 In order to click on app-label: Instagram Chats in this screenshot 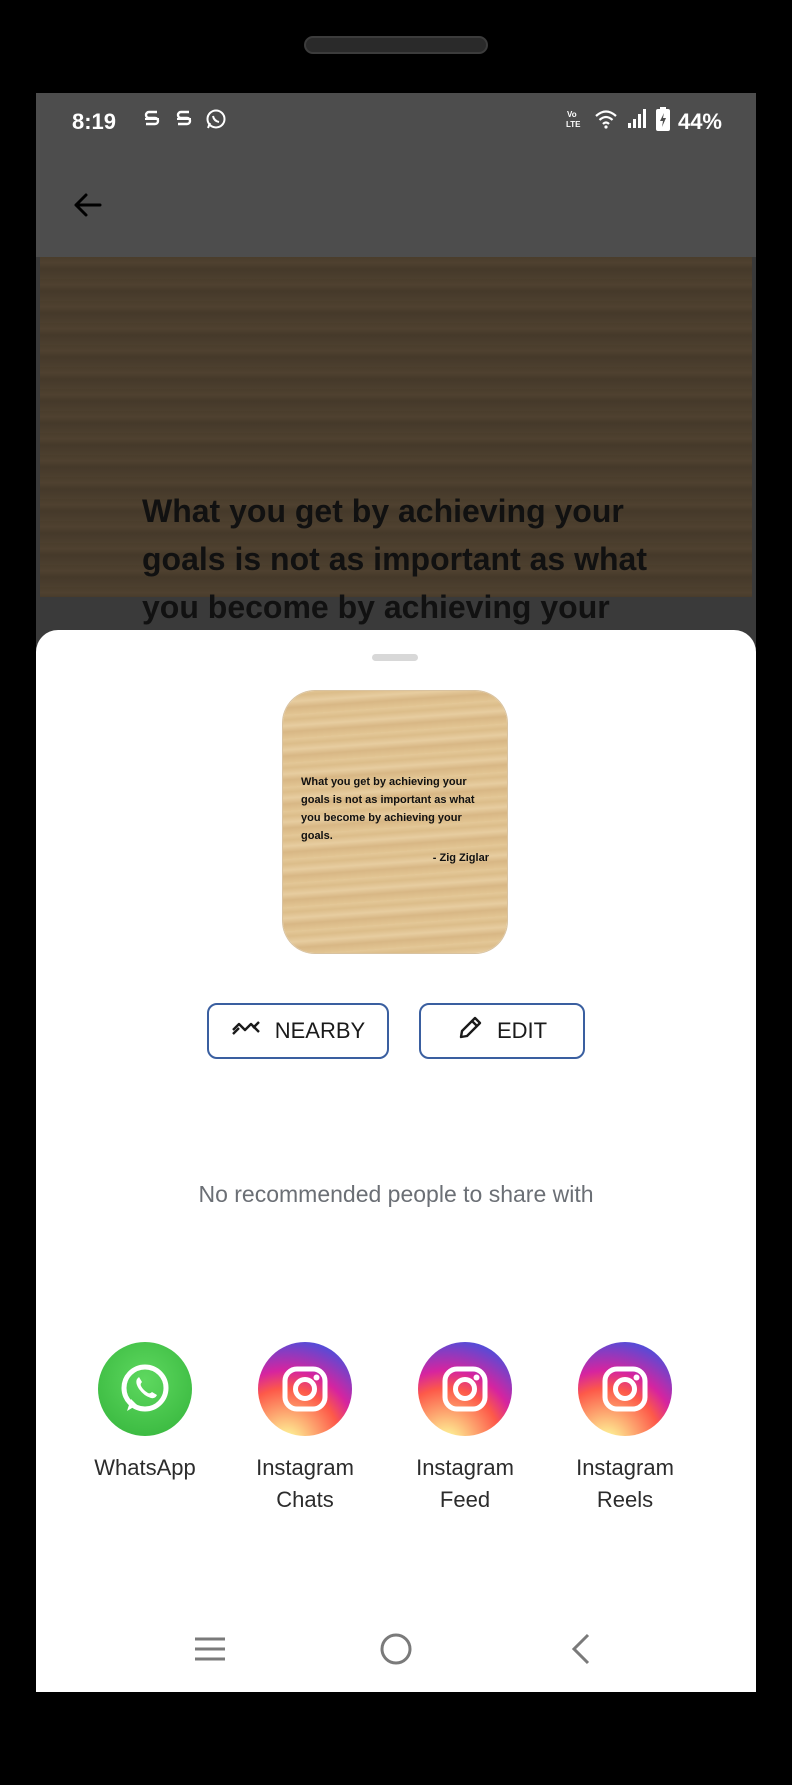, I will do `click(305, 1483)`.